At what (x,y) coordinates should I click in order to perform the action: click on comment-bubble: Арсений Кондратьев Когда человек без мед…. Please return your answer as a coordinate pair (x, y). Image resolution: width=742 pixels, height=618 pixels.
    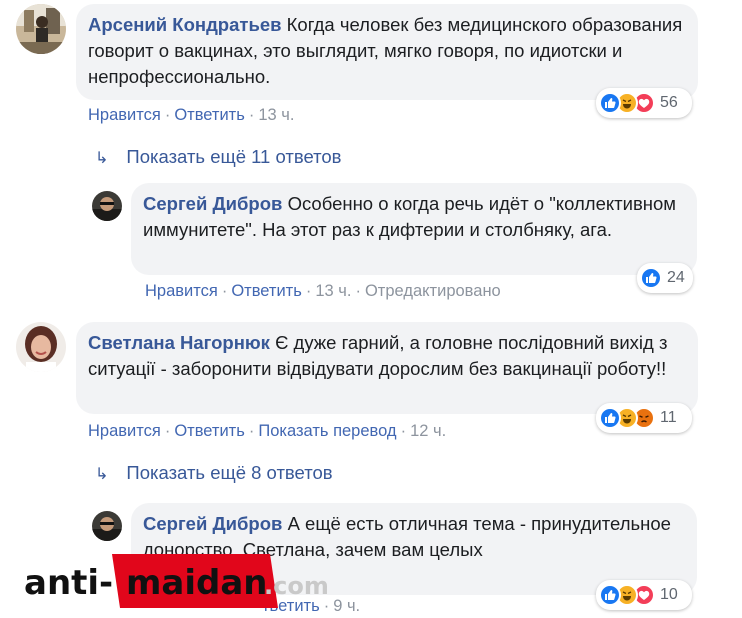
    Looking at the image, I should click on (387, 52).